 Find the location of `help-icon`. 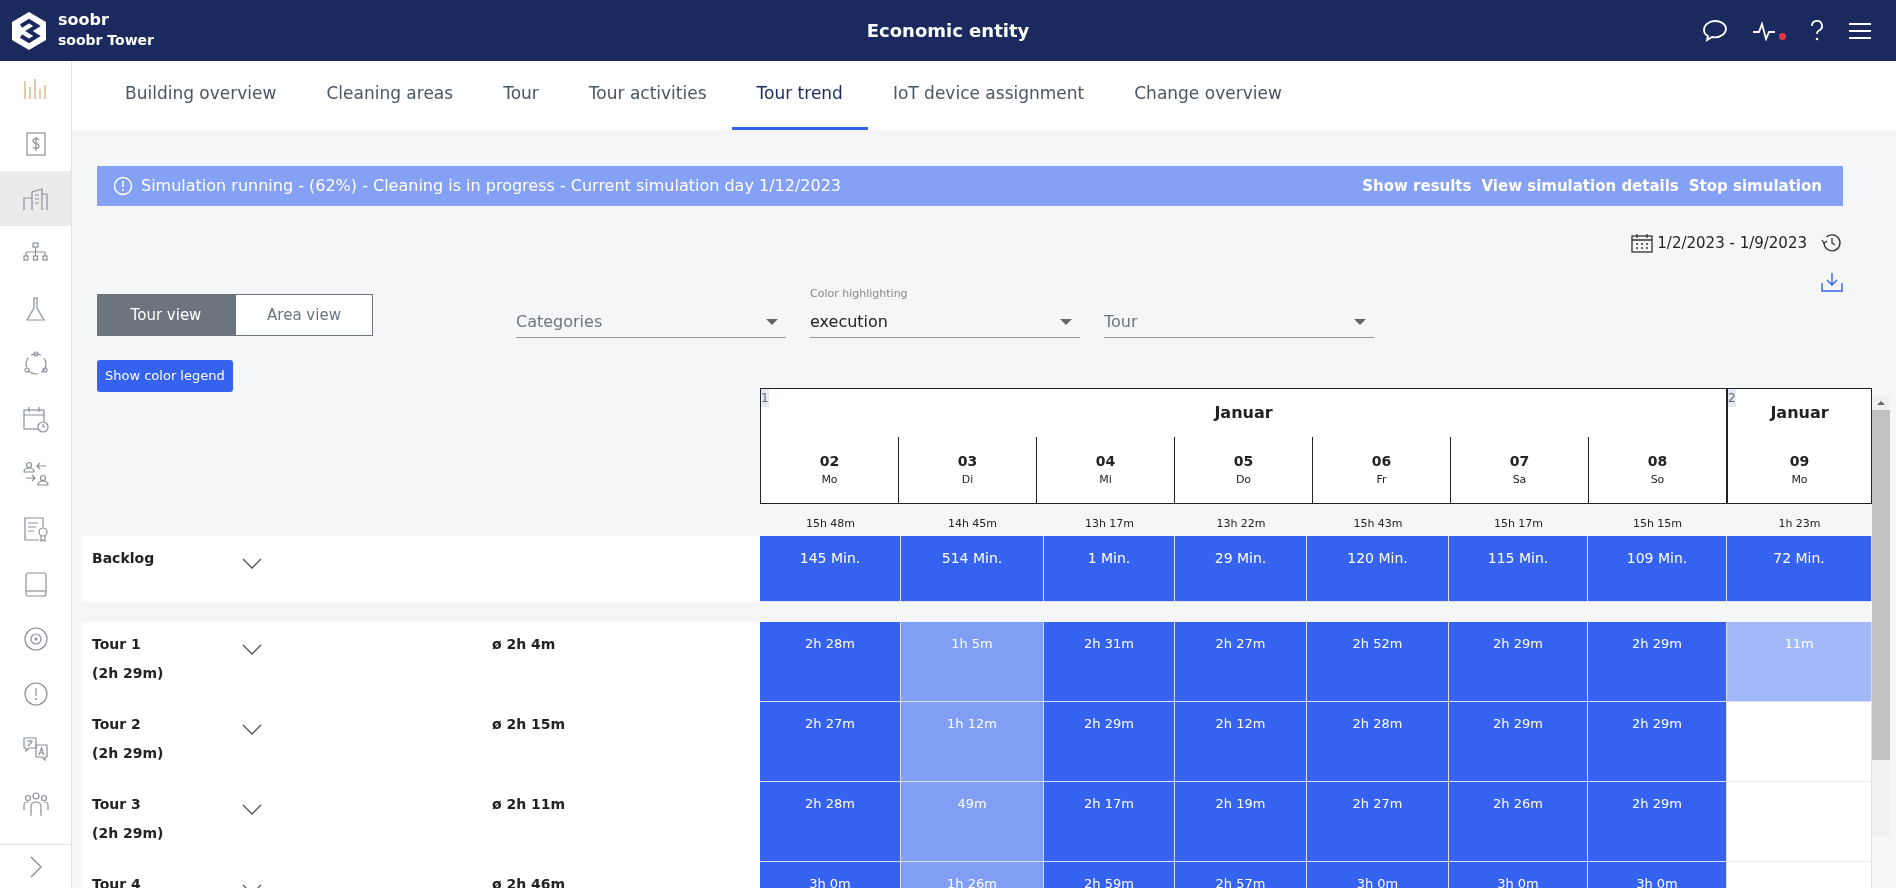

help-icon is located at coordinates (1817, 30).